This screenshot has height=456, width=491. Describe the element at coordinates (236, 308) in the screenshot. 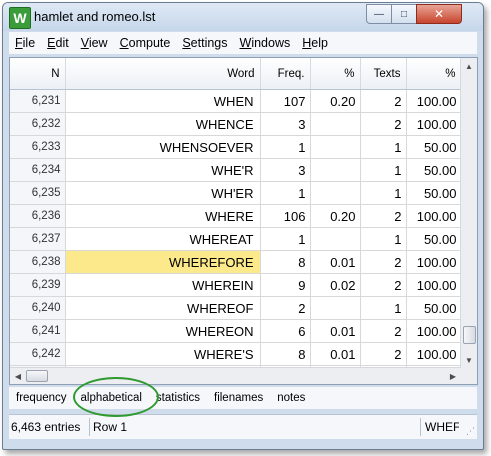

I see `table-row: 6,240 WHEREOF 2 1 50.00` at that location.